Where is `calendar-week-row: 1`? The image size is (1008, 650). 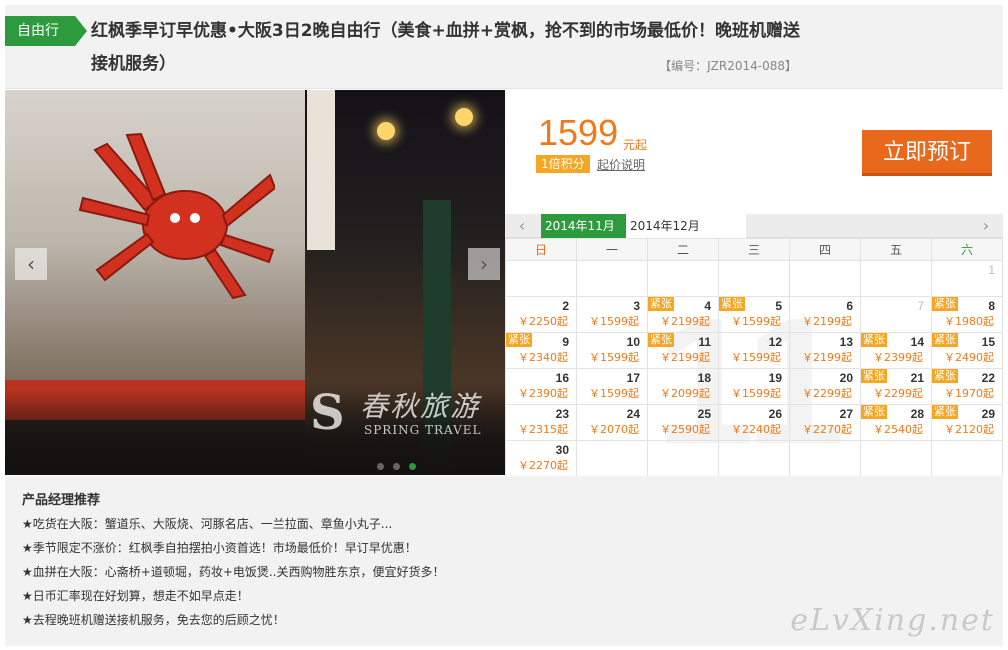 calendar-week-row: 1 is located at coordinates (754, 278).